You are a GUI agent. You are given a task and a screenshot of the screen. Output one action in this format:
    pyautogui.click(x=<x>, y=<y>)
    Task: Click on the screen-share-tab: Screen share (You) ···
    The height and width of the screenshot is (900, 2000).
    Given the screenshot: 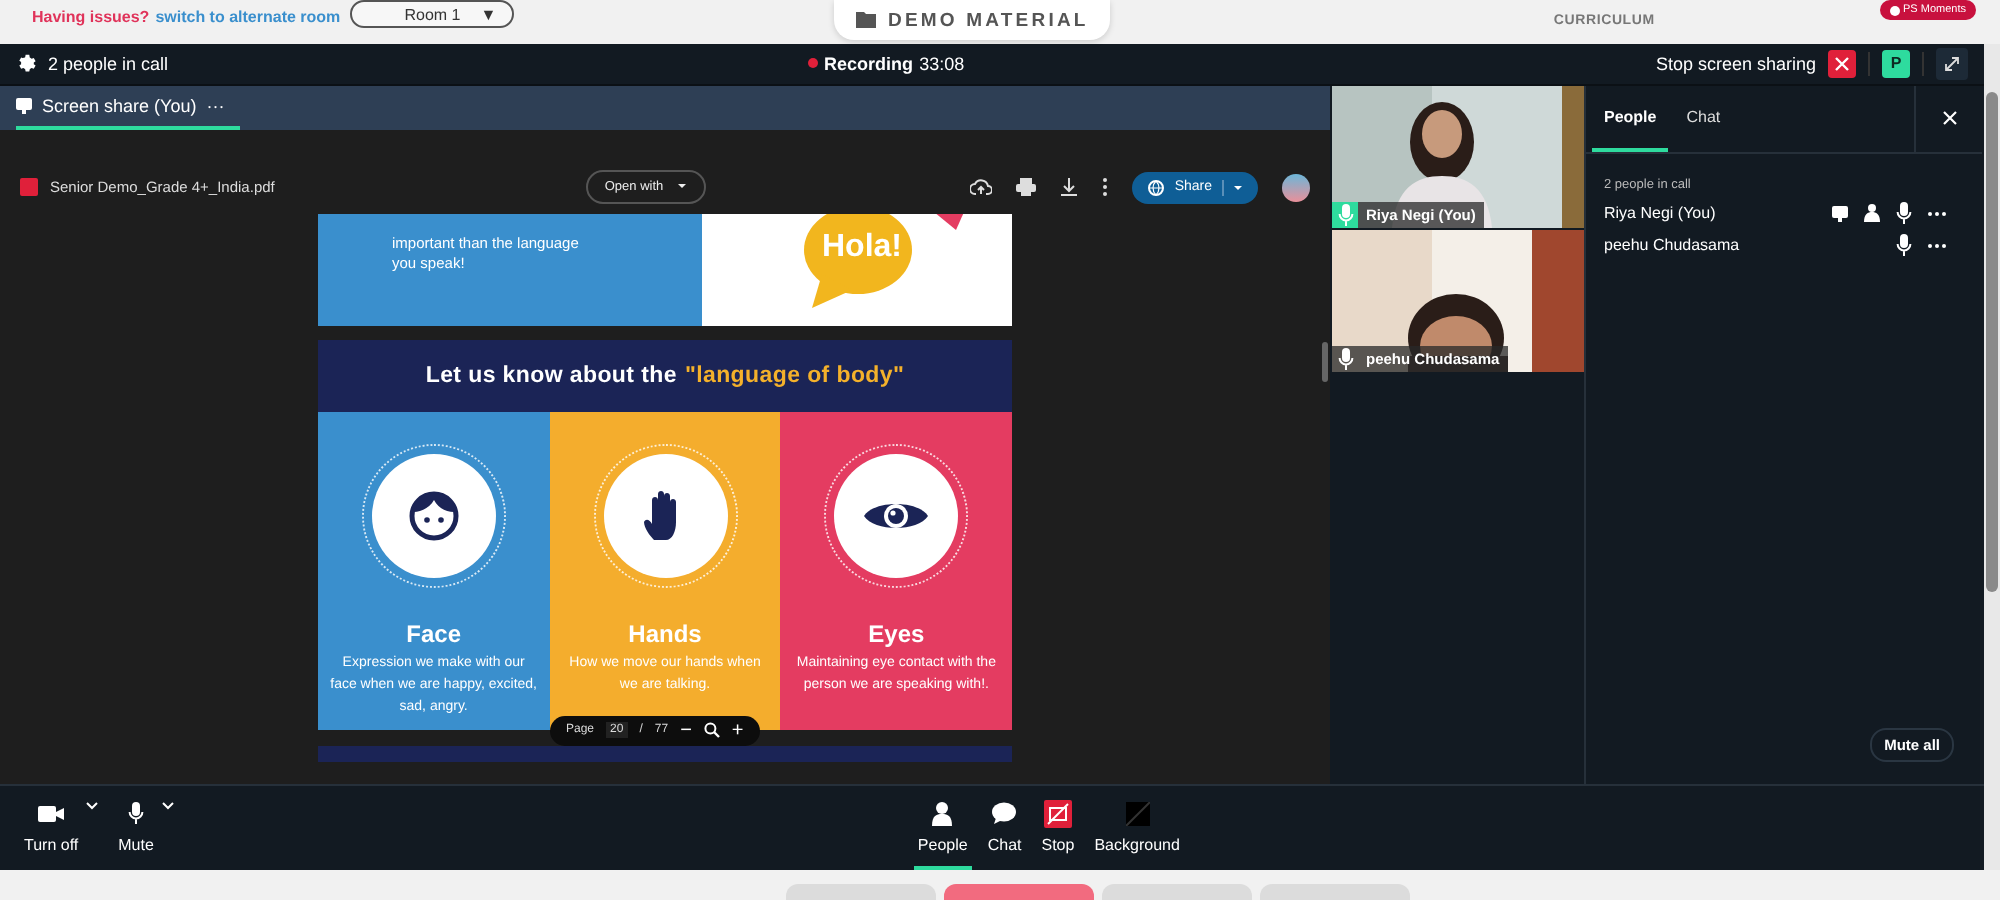 What is the action you would take?
    pyautogui.click(x=128, y=107)
    